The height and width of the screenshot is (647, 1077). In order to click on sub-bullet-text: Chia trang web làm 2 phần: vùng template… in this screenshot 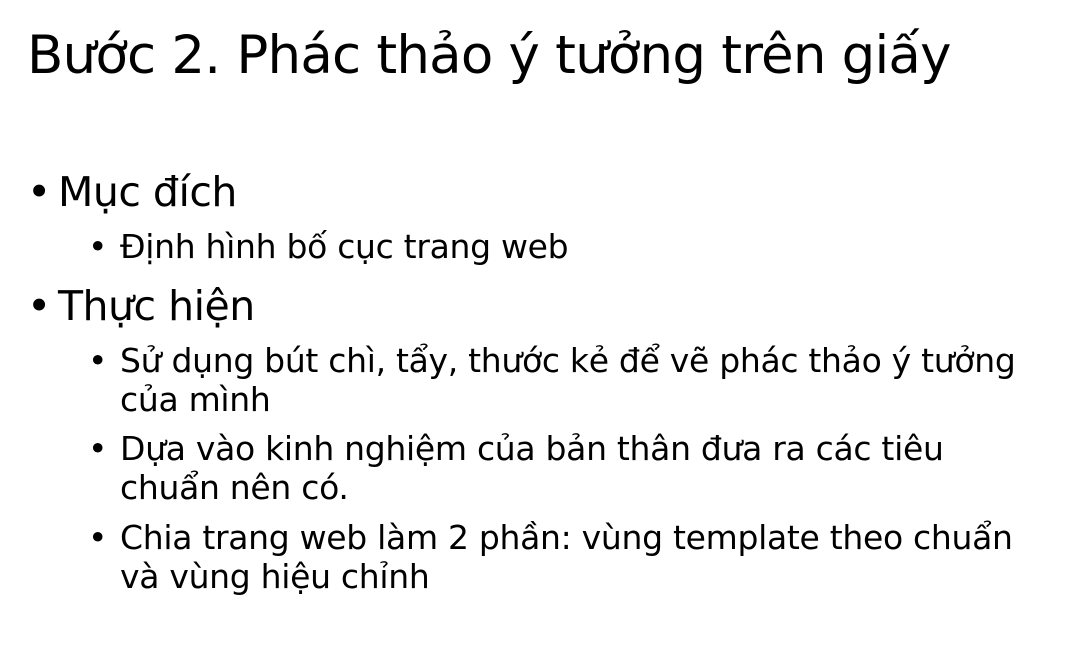, I will do `click(566, 557)`.